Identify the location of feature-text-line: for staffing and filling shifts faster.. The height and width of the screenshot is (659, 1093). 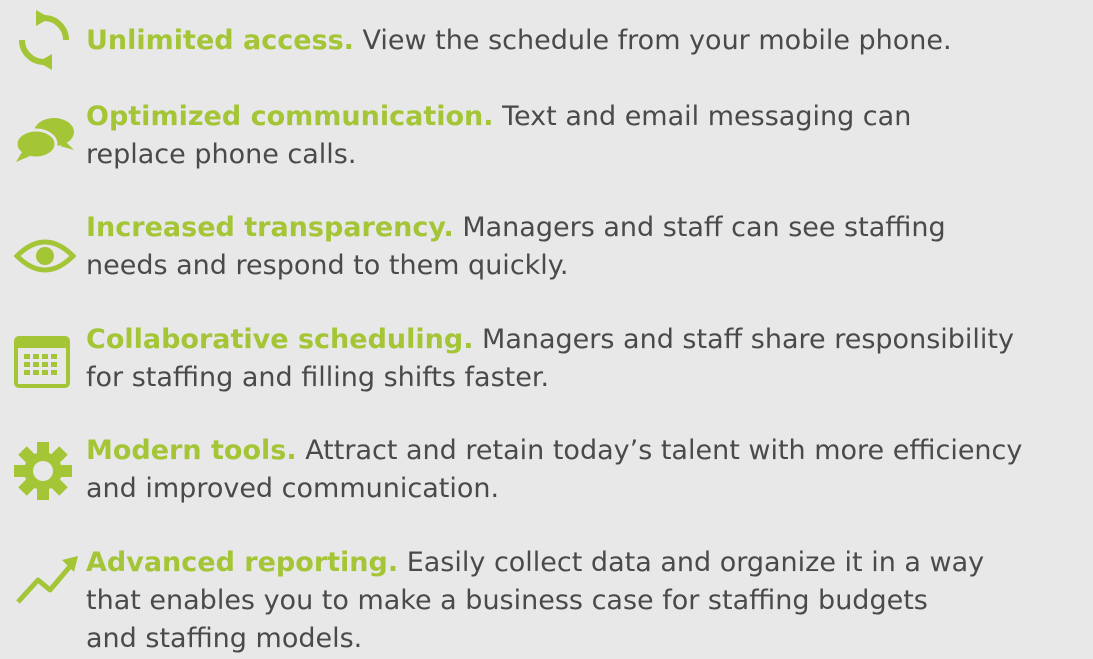
(318, 377).